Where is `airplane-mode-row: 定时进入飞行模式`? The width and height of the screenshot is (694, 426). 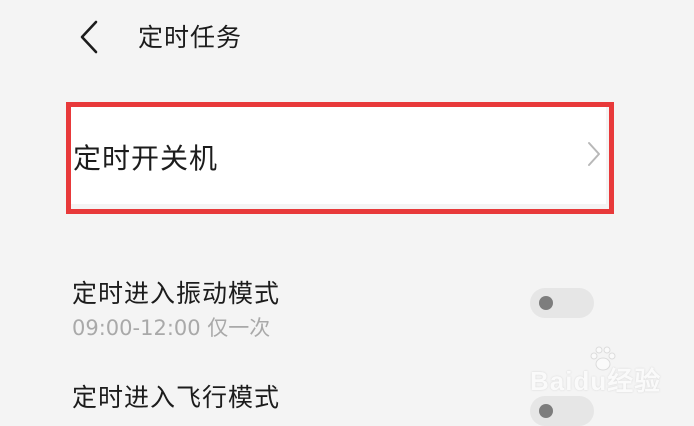 airplane-mode-row: 定时进入飞行模式 is located at coordinates (342, 402).